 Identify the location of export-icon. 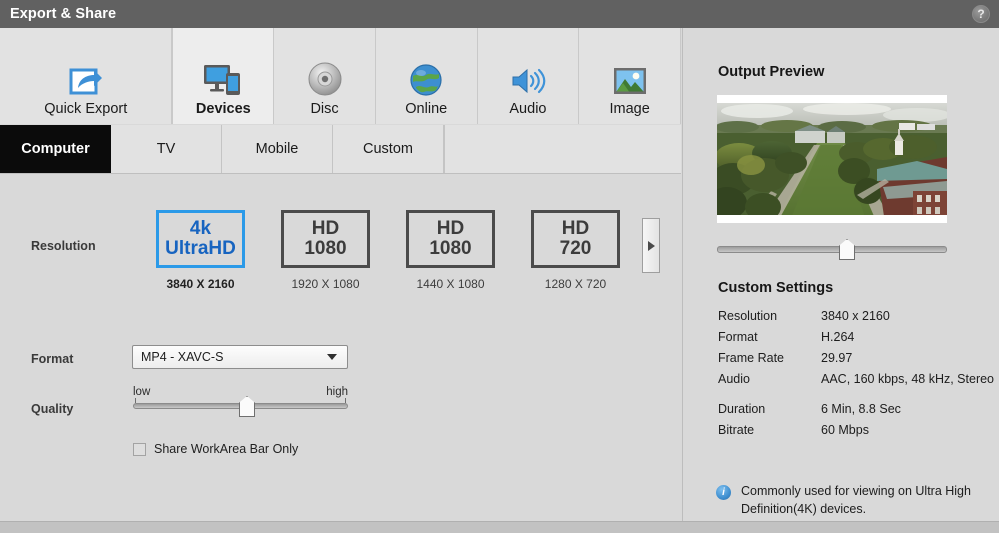
(86, 74).